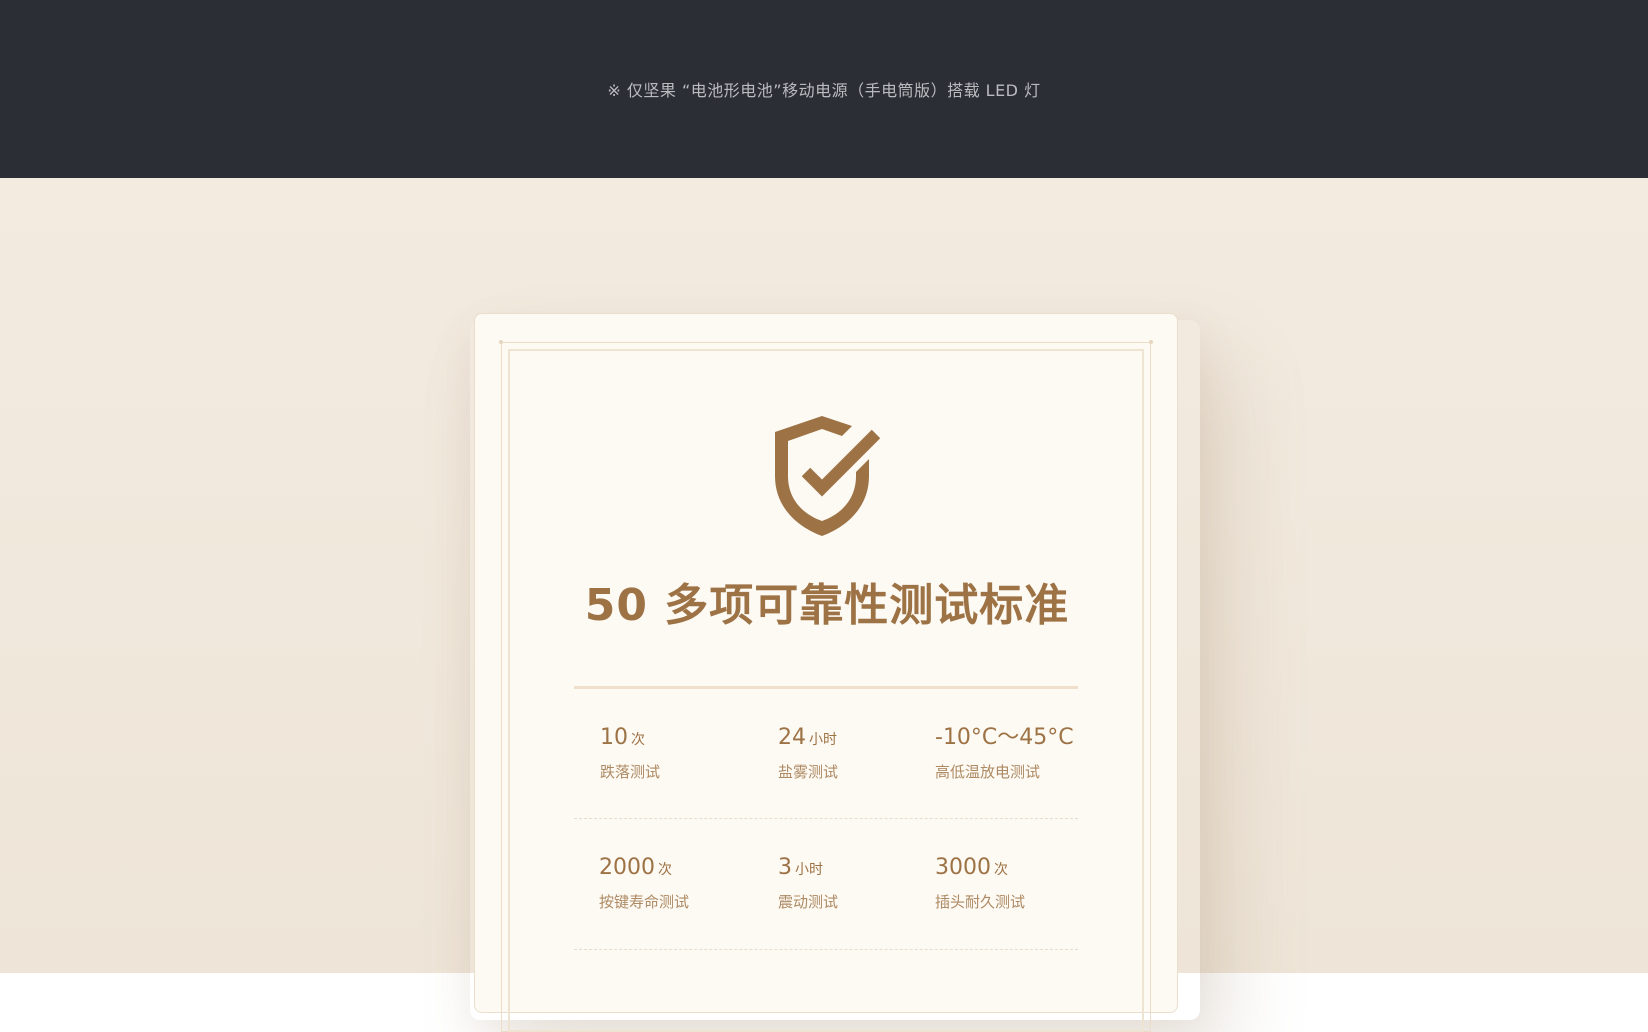 This screenshot has width=1648, height=1032. What do you see at coordinates (828, 476) in the screenshot?
I see `shield-check-icon` at bounding box center [828, 476].